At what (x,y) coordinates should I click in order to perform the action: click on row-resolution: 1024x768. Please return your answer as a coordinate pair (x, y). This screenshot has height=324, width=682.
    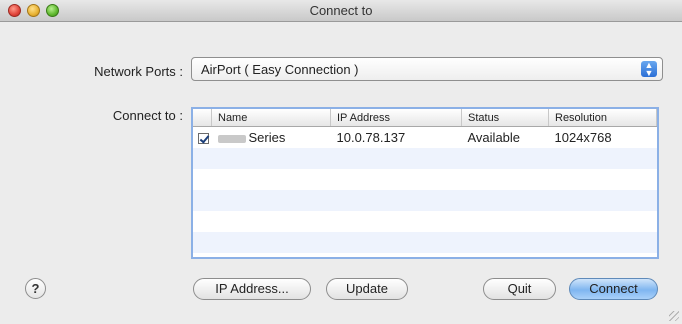
    Looking at the image, I should click on (583, 137).